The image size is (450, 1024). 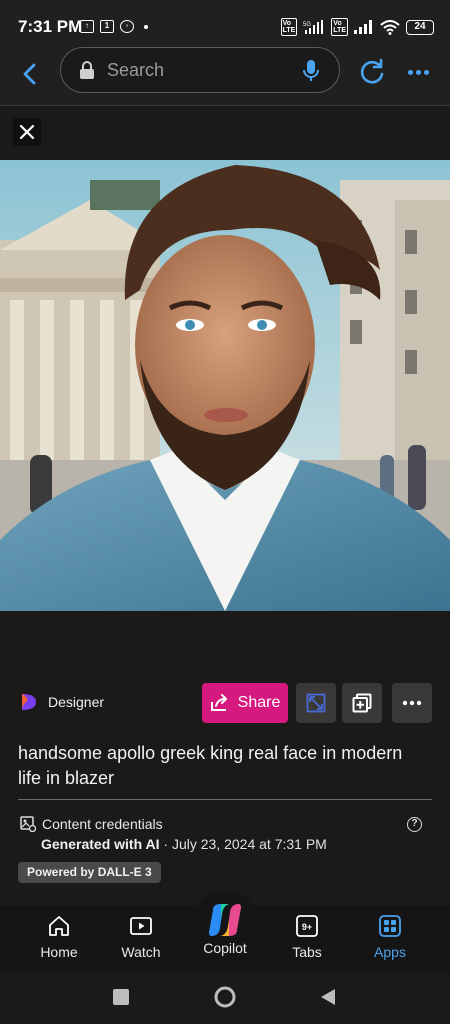 What do you see at coordinates (29, 702) in the screenshot?
I see `designer-logo-icon` at bounding box center [29, 702].